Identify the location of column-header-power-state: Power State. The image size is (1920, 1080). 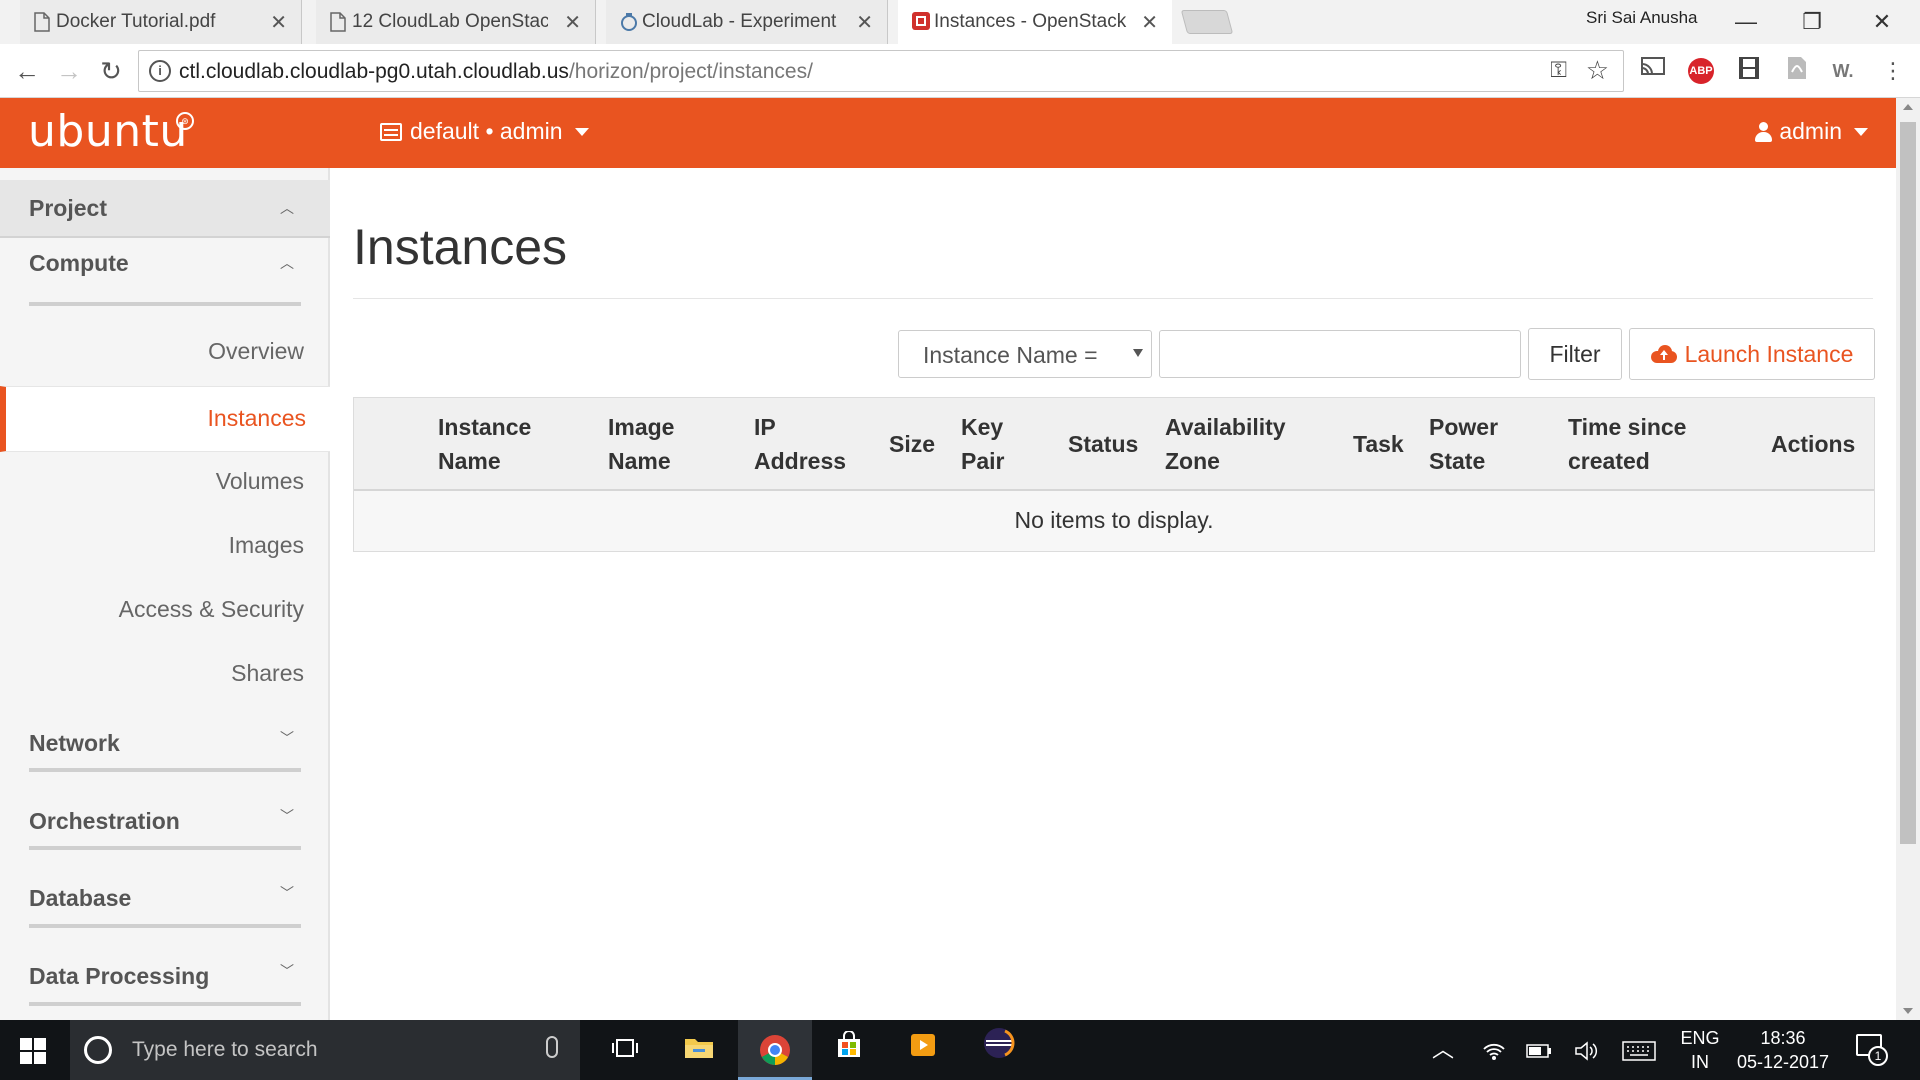
(1463, 444).